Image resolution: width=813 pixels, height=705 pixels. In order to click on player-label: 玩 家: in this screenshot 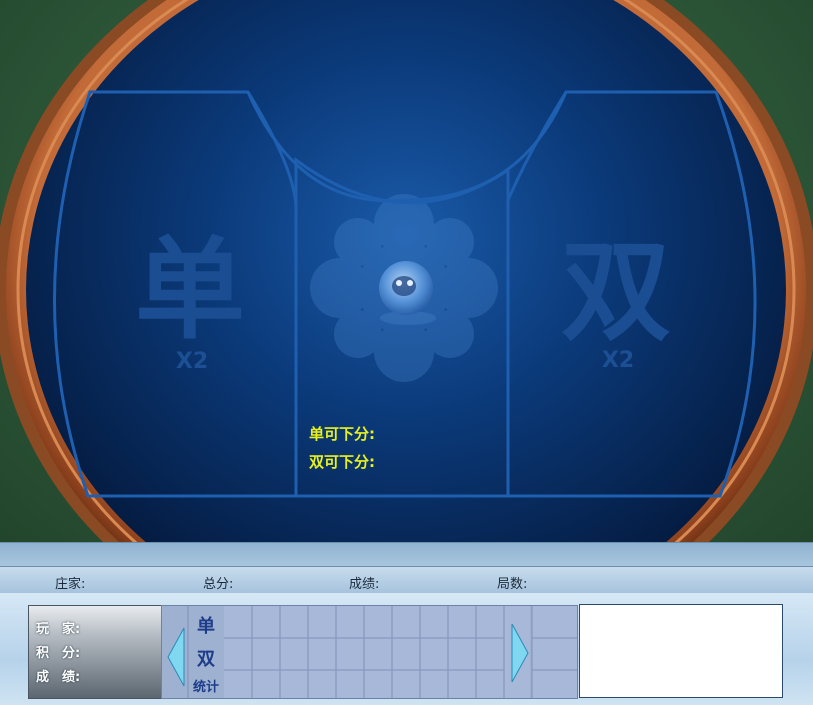, I will do `click(58, 629)`.